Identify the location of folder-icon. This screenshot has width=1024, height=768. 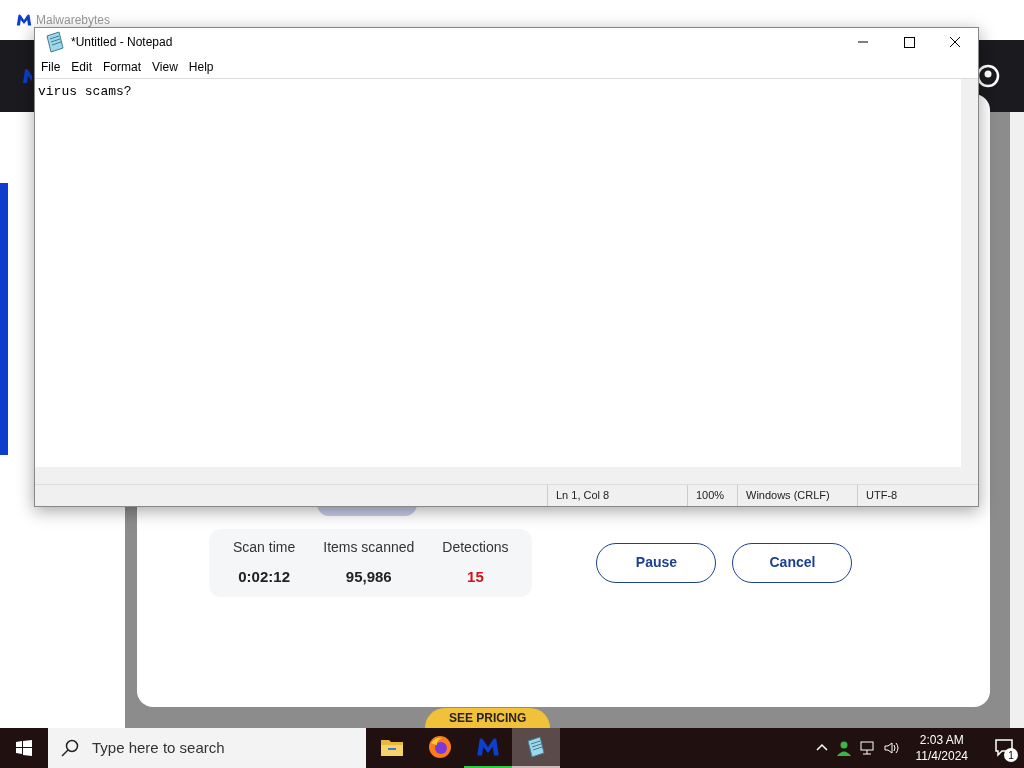
(392, 747).